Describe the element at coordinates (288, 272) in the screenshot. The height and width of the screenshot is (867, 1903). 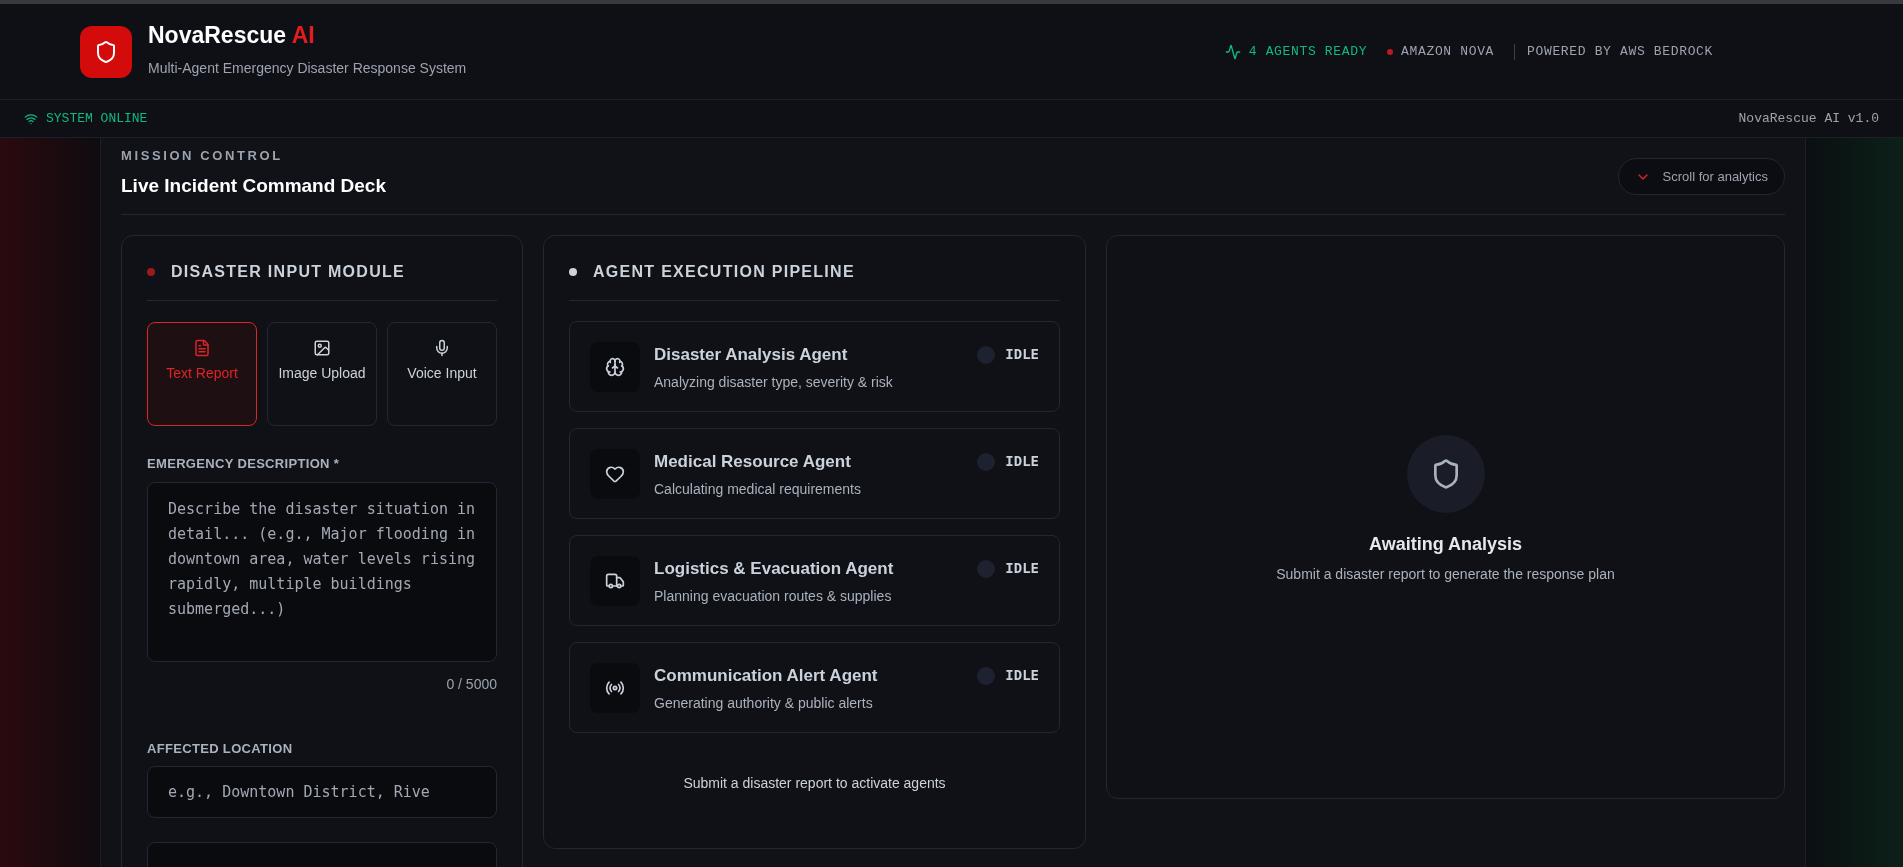
I see `panel-title: DISASTER INPUT MODULE` at that location.